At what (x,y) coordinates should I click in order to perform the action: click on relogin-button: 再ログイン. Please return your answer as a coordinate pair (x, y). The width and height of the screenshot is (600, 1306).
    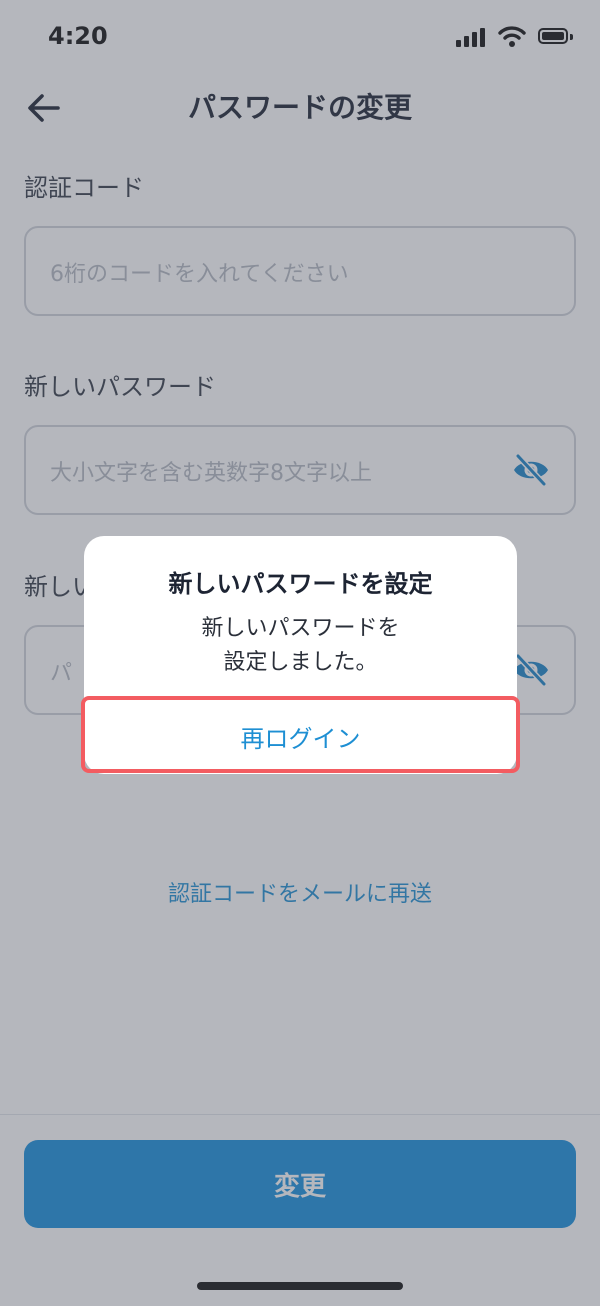
    Looking at the image, I should click on (300, 736).